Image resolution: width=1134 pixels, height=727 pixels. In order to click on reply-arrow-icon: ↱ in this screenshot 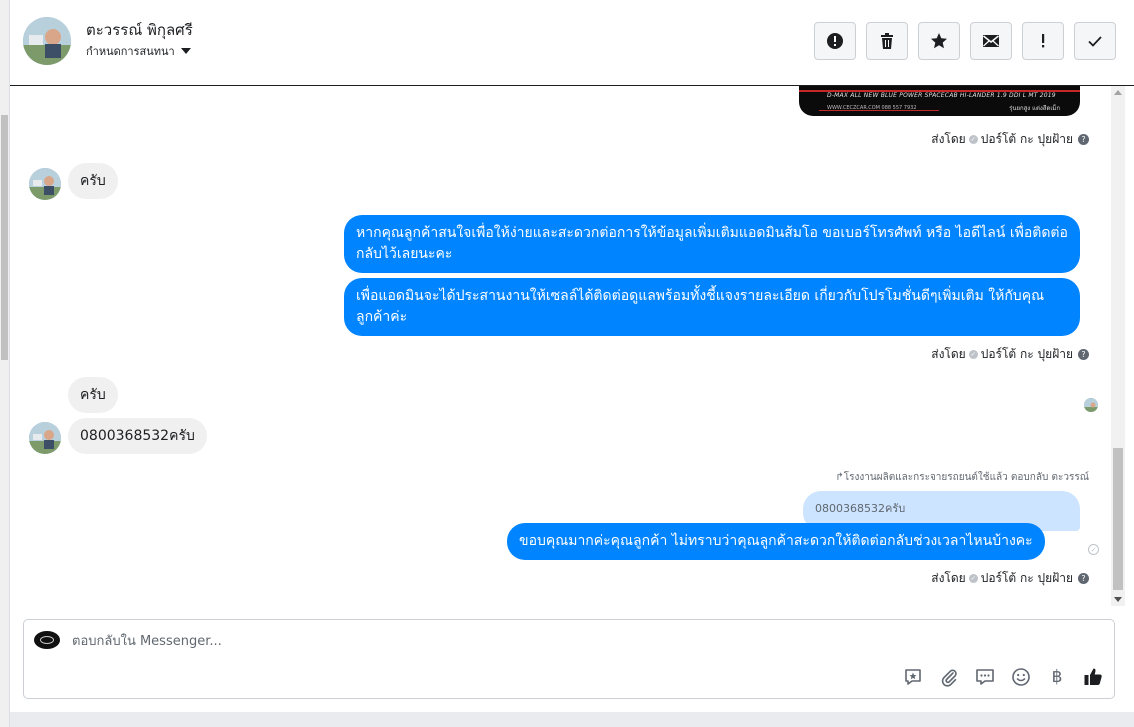, I will do `click(839, 477)`.